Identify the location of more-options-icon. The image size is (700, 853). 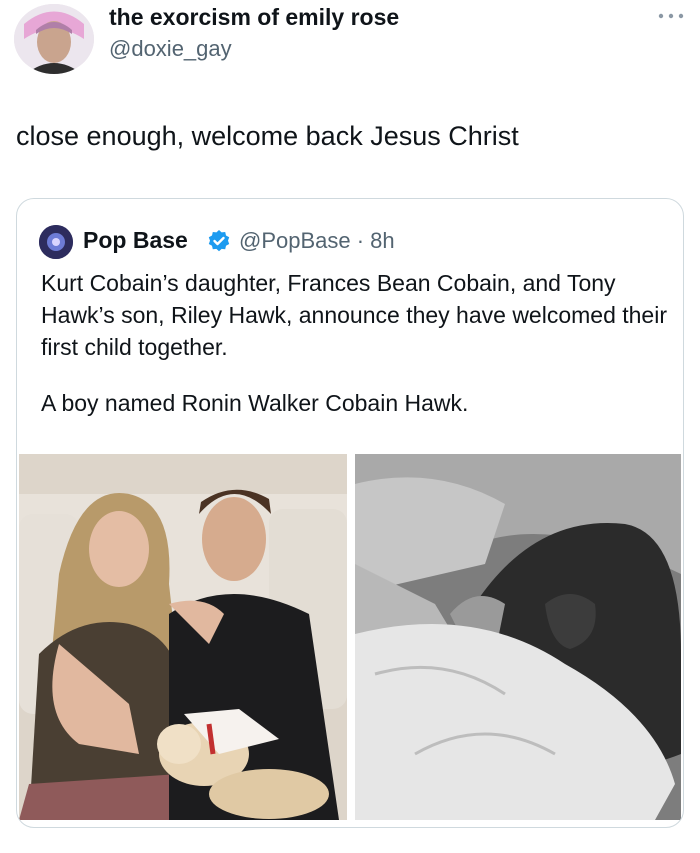
(671, 16).